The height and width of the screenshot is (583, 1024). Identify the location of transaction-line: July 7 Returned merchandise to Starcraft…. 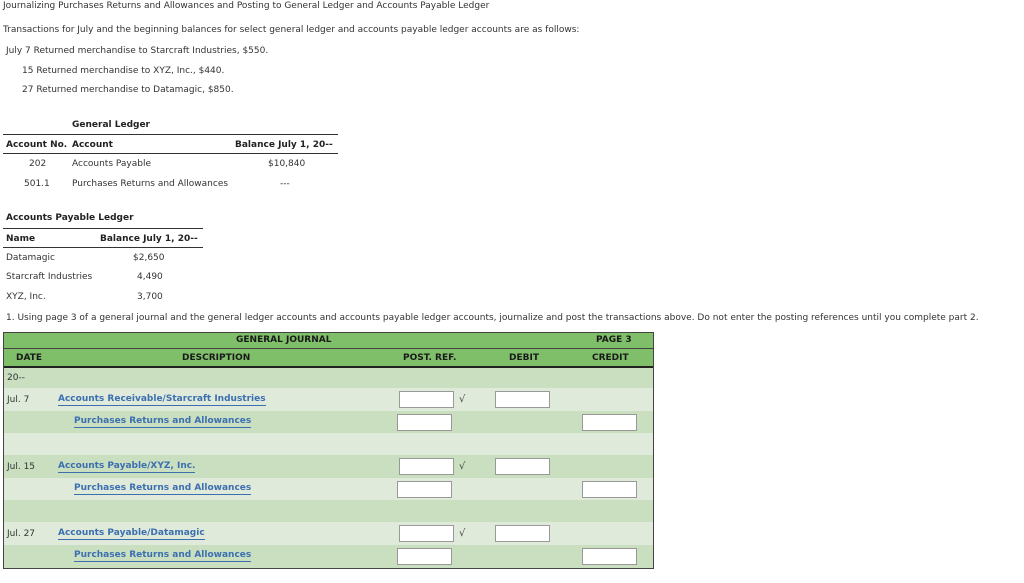
(137, 51).